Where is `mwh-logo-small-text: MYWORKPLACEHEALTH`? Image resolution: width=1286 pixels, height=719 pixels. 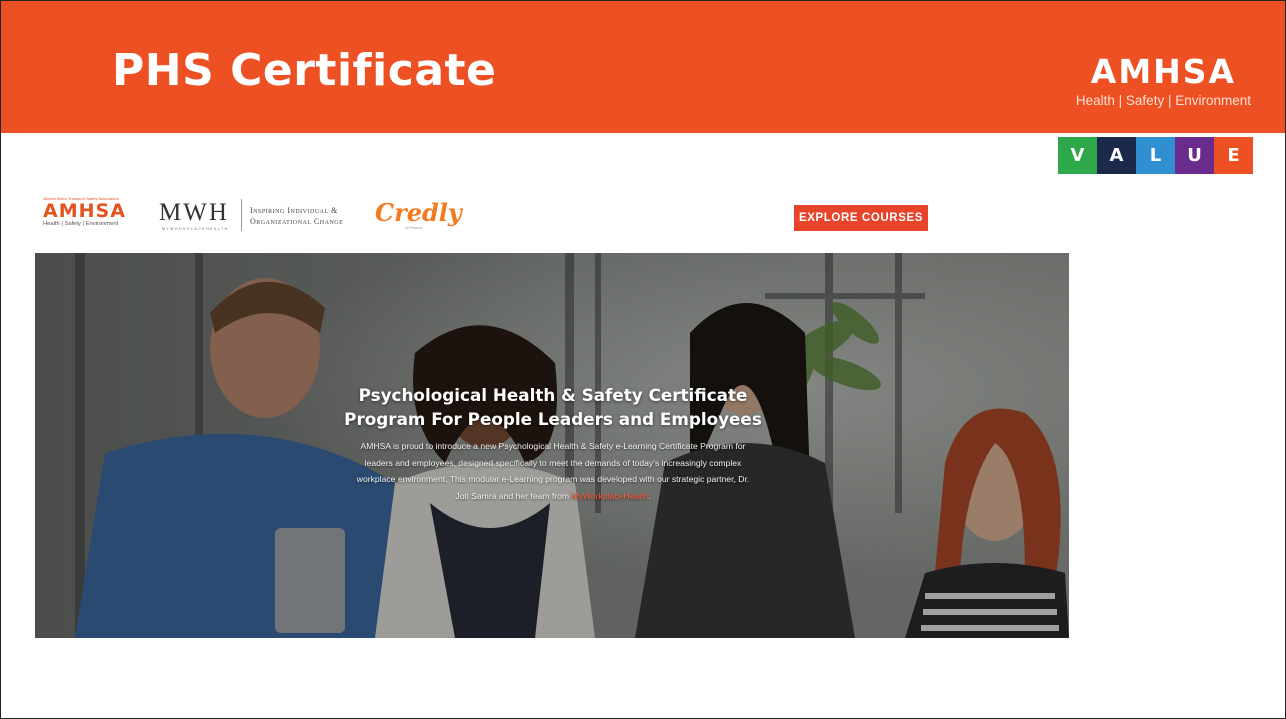 mwh-logo-small-text: MYWORKPLACEHEALTH is located at coordinates (195, 229).